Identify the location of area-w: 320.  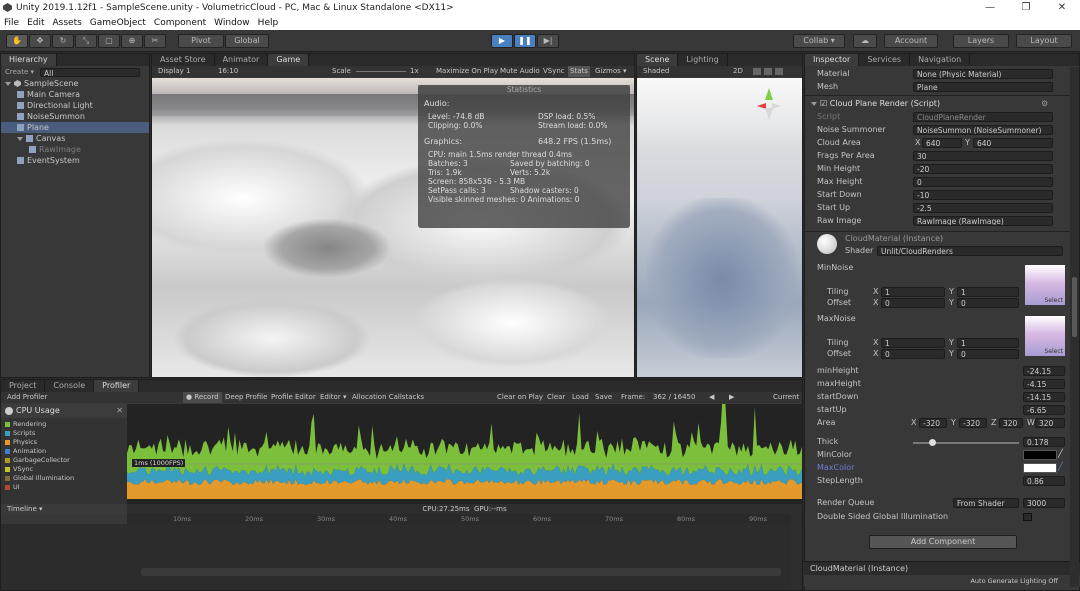
(1050, 423).